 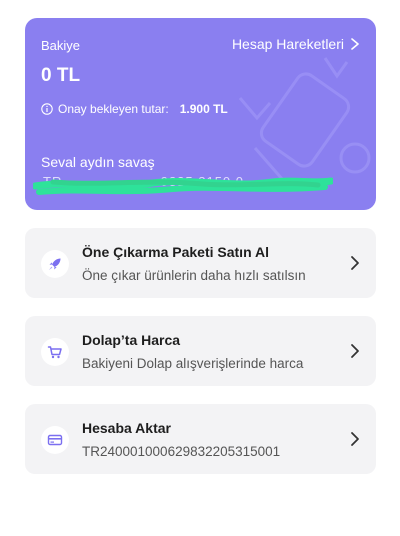 I want to click on redaction-scribble, so click(x=183, y=186).